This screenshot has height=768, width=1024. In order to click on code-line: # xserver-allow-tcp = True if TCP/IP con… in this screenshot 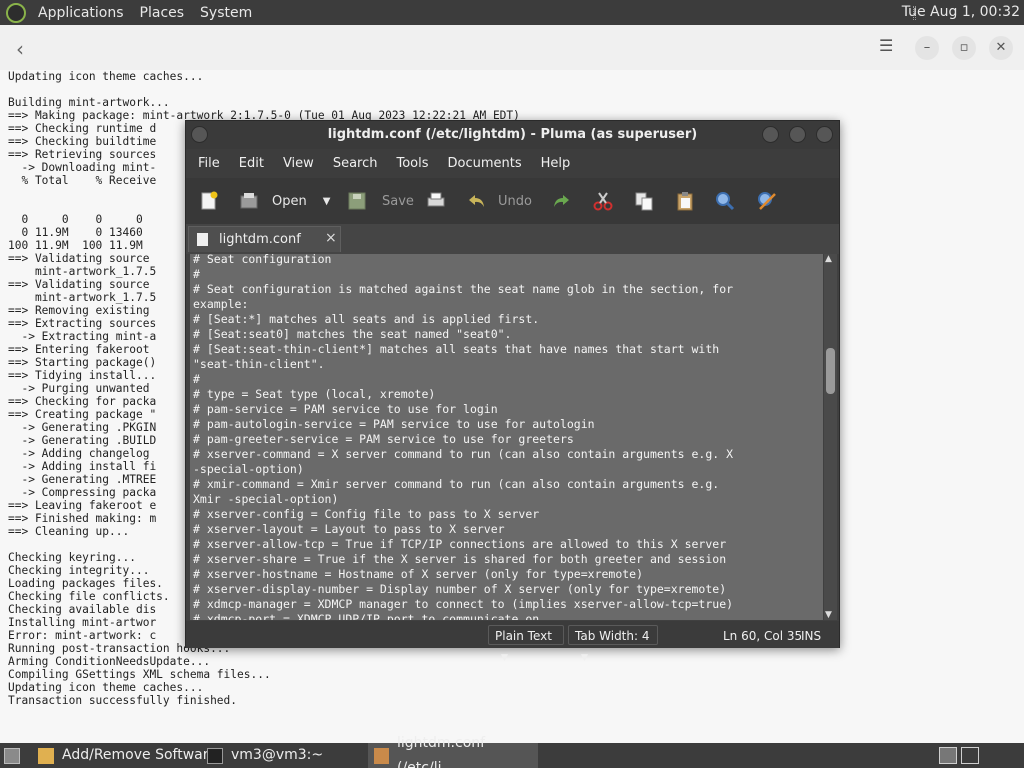, I will do `click(460, 544)`.